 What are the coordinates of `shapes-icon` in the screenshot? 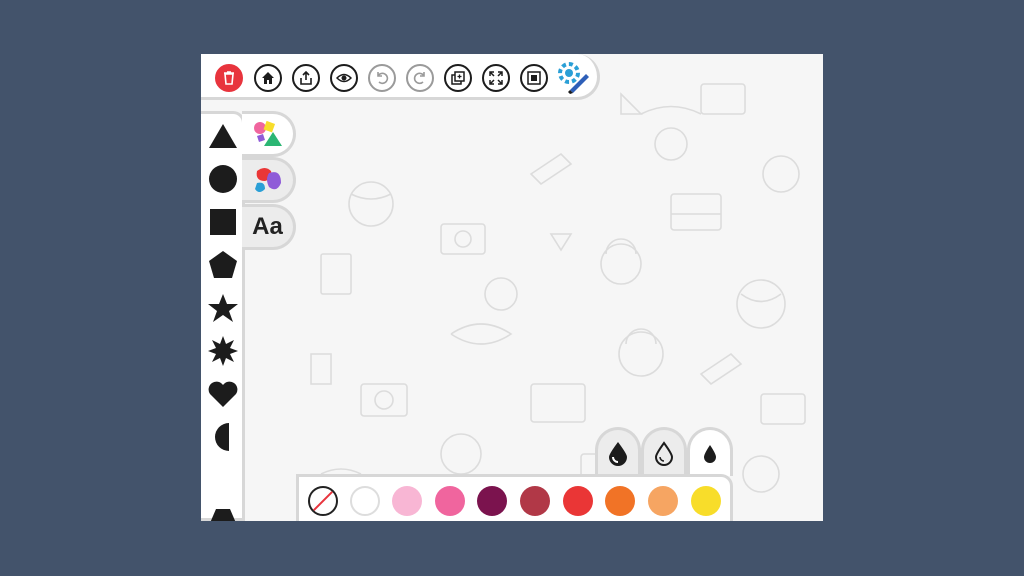 It's located at (267, 133).